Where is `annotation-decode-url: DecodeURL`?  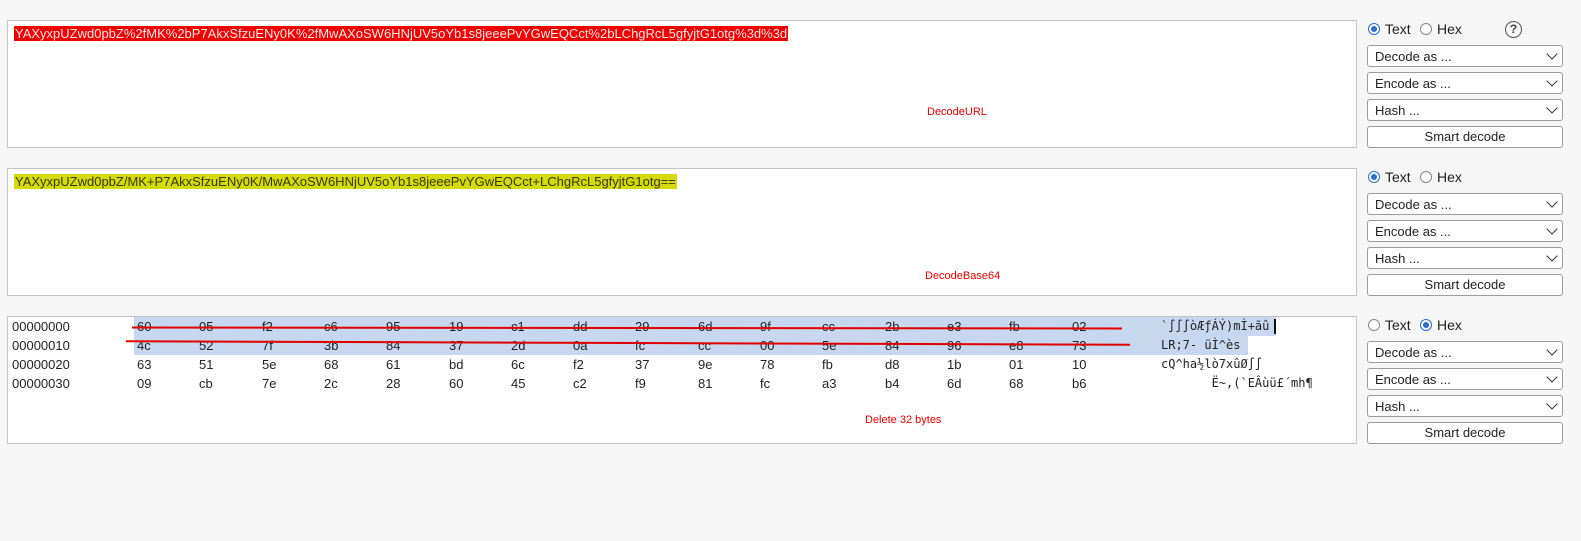
annotation-decode-url: DecodeURL is located at coordinates (957, 112).